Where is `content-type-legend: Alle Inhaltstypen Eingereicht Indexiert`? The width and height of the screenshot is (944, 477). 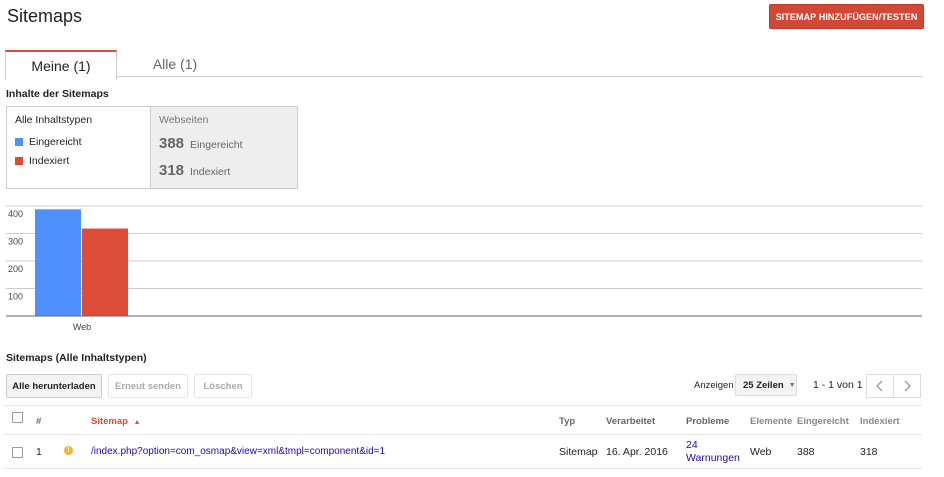
content-type-legend: Alle Inhaltstypen Eingereicht Indexiert is located at coordinates (78, 147).